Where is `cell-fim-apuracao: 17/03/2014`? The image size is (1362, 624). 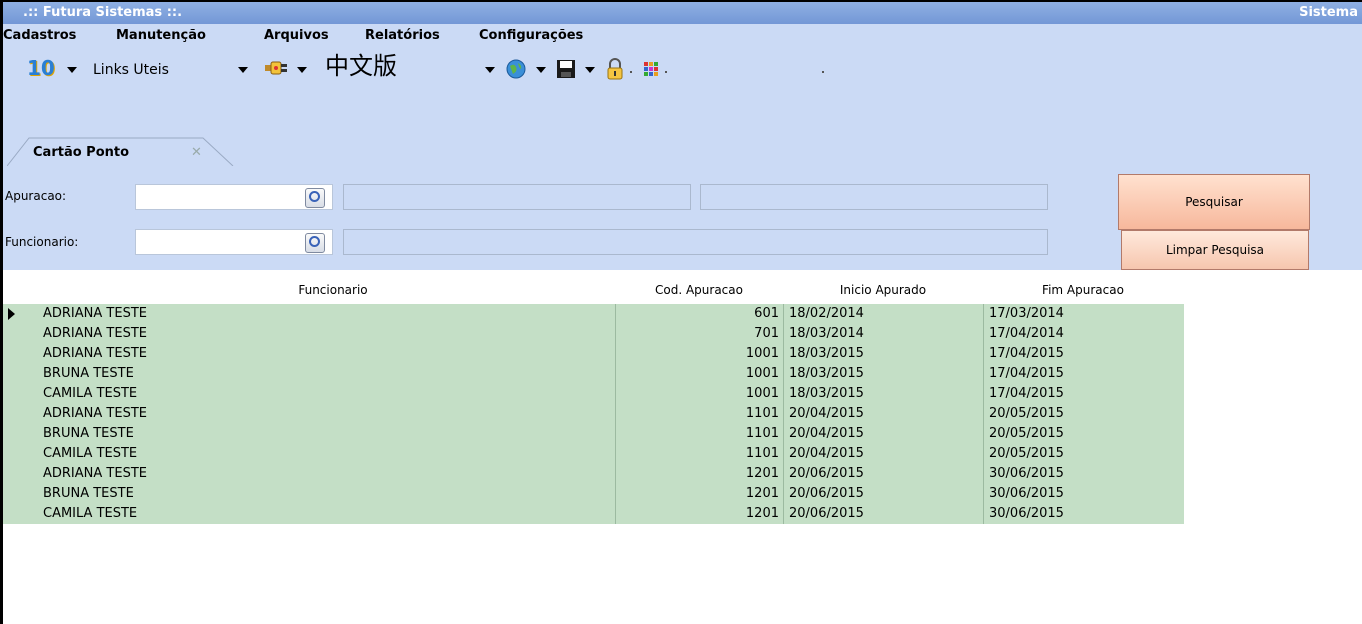 cell-fim-apuracao: 17/03/2014 is located at coordinates (1026, 313).